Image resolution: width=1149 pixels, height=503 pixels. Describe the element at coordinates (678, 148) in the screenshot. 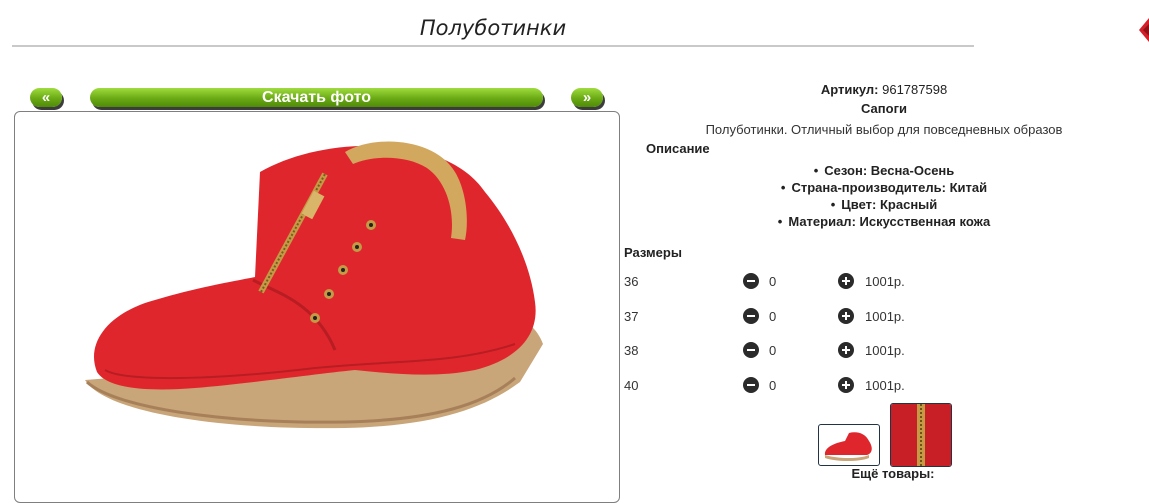

I see `description-heading: Описание` at that location.